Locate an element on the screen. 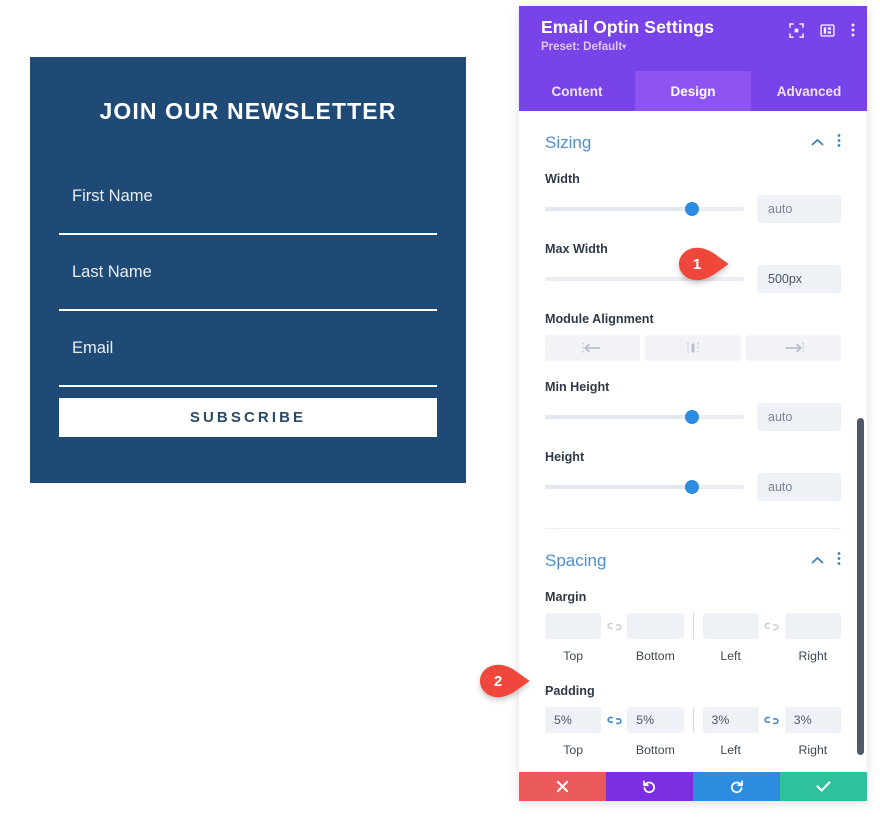  modal-action-bar is located at coordinates (693, 786).